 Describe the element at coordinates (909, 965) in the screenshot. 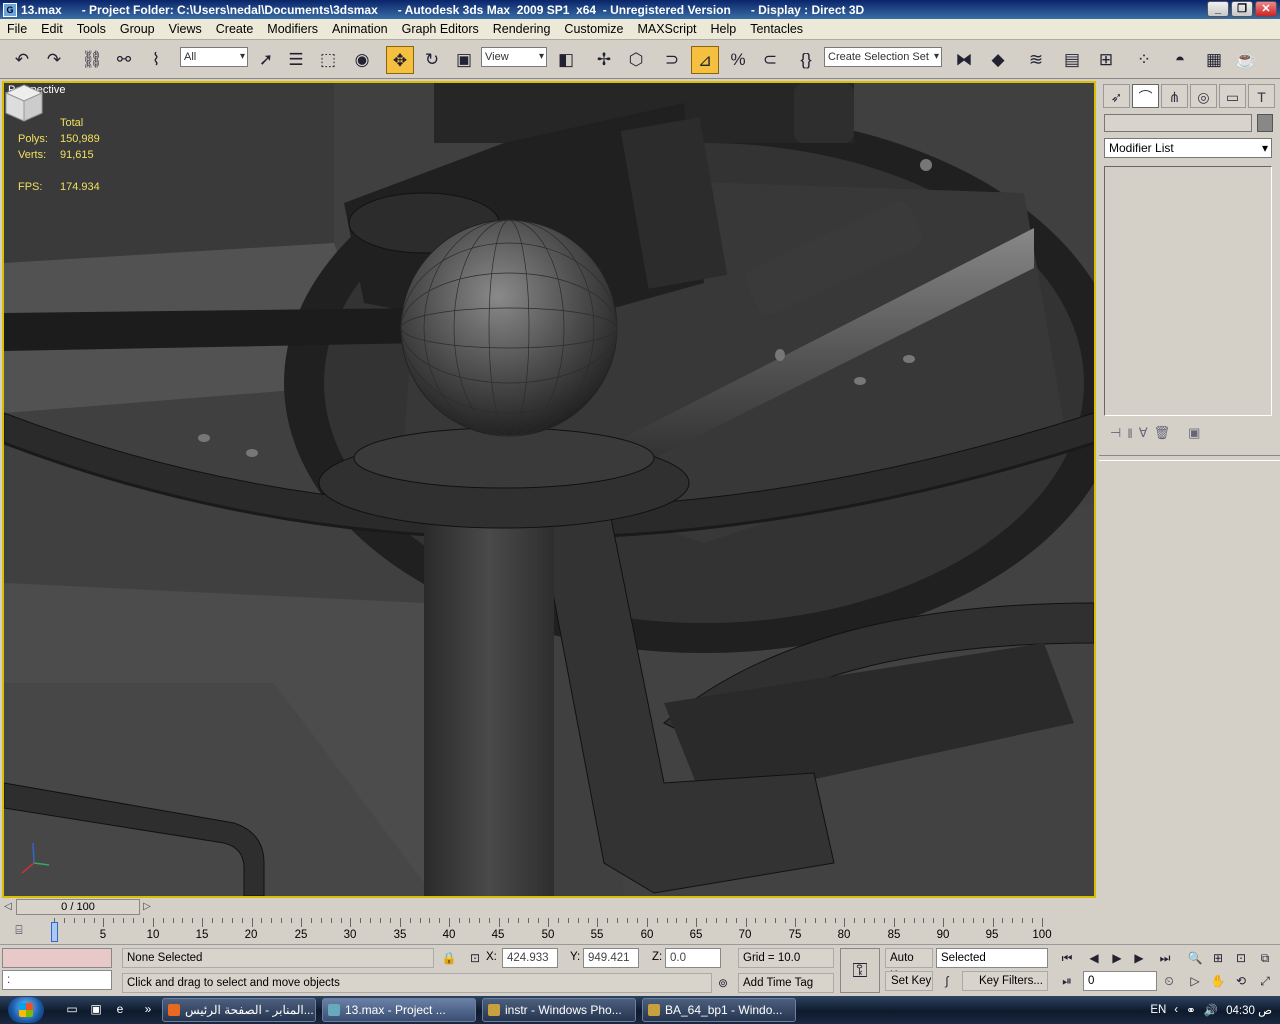

I see `auto-key-button: Auto Key` at that location.